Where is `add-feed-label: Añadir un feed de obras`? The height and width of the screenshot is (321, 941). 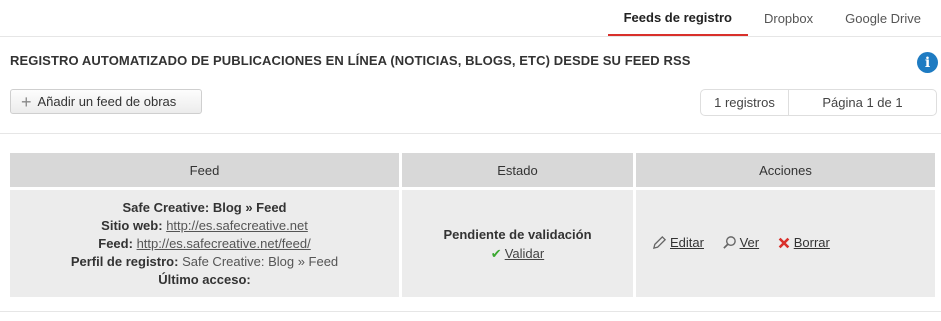
add-feed-label: Añadir un feed de obras is located at coordinates (107, 101).